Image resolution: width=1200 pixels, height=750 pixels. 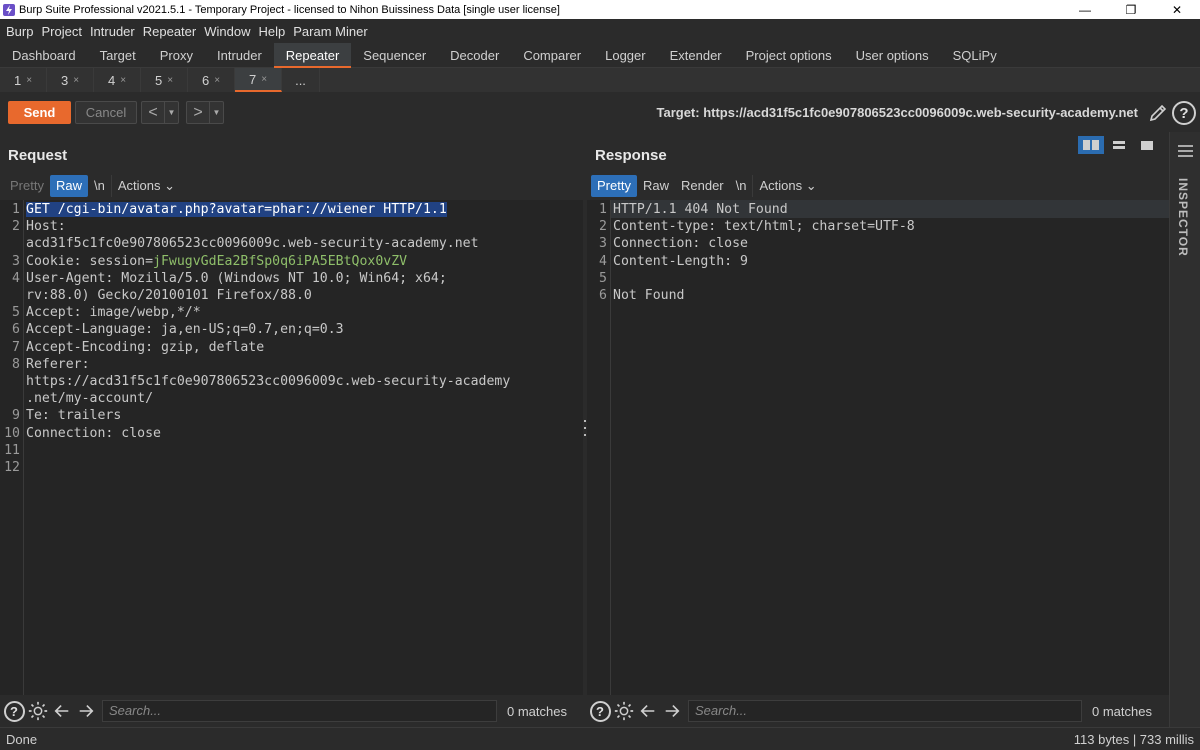 What do you see at coordinates (649, 295) in the screenshot?
I see `code-line: Not Found` at bounding box center [649, 295].